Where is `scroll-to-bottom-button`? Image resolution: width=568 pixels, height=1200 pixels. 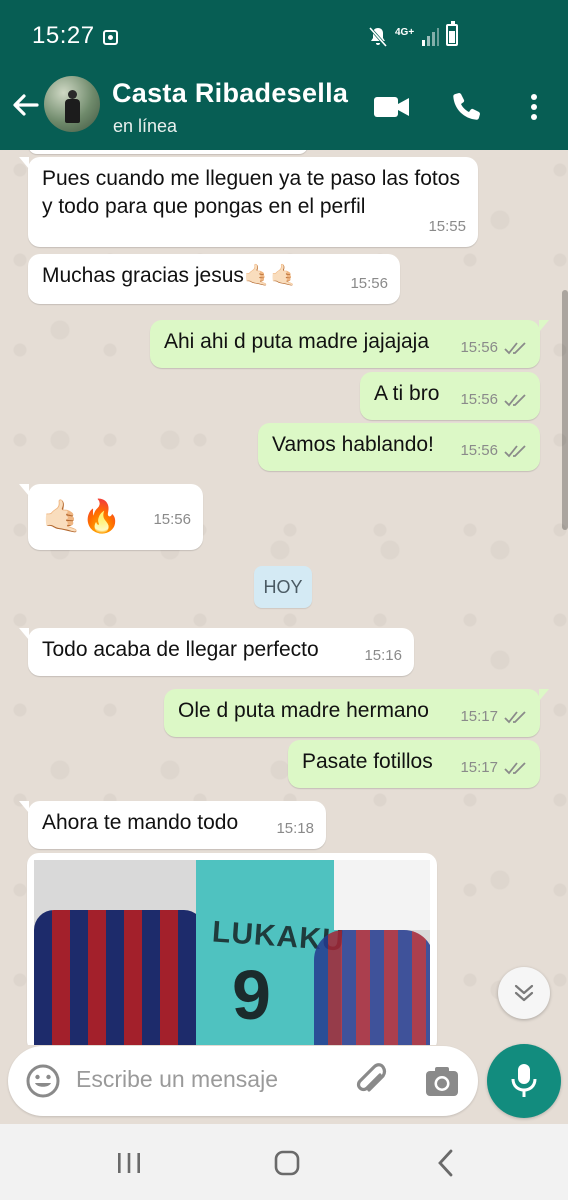
scroll-to-bottom-button is located at coordinates (524, 993).